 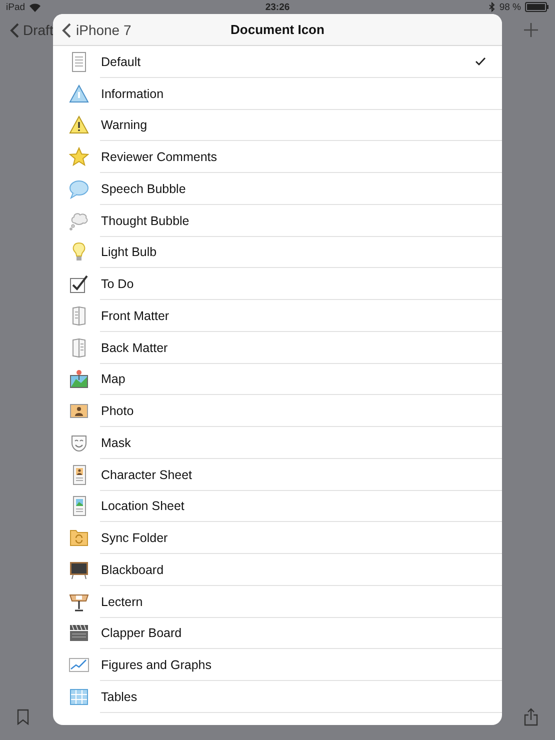 I want to click on list-item: Map, so click(x=277, y=380).